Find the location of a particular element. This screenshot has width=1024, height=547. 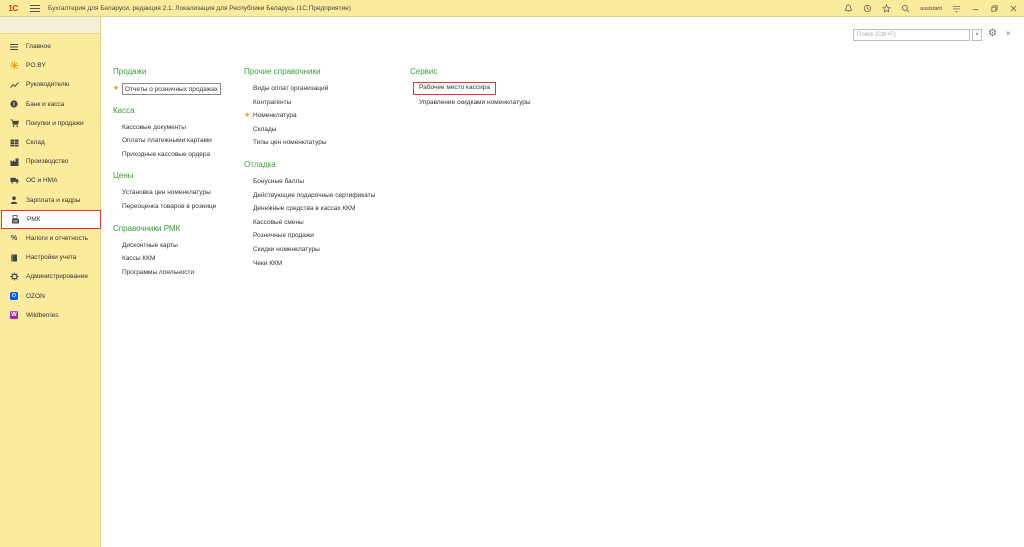

factory-icon is located at coordinates (14, 162).